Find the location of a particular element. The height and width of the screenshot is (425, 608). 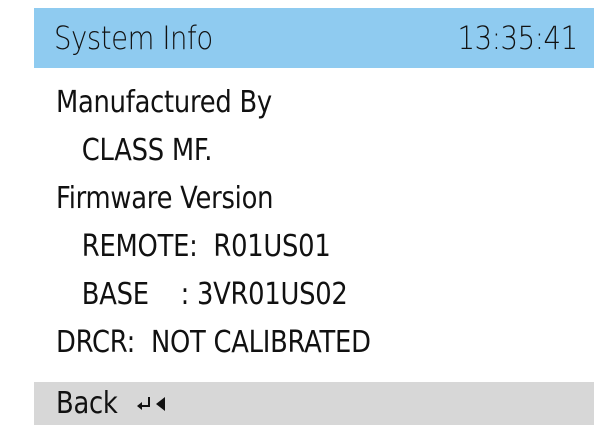

firmware-label: Firmware Version is located at coordinates (165, 198).